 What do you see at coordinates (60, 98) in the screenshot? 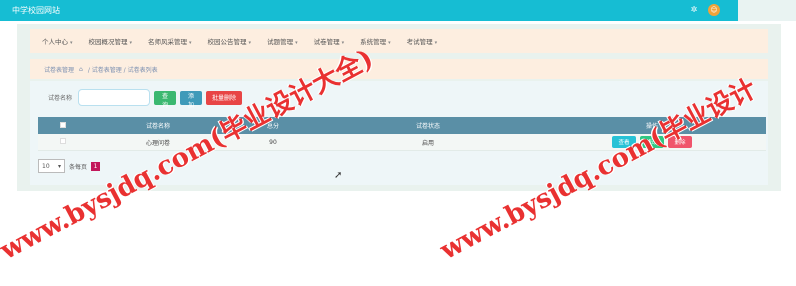
I see `search-label: 试卷名称` at bounding box center [60, 98].